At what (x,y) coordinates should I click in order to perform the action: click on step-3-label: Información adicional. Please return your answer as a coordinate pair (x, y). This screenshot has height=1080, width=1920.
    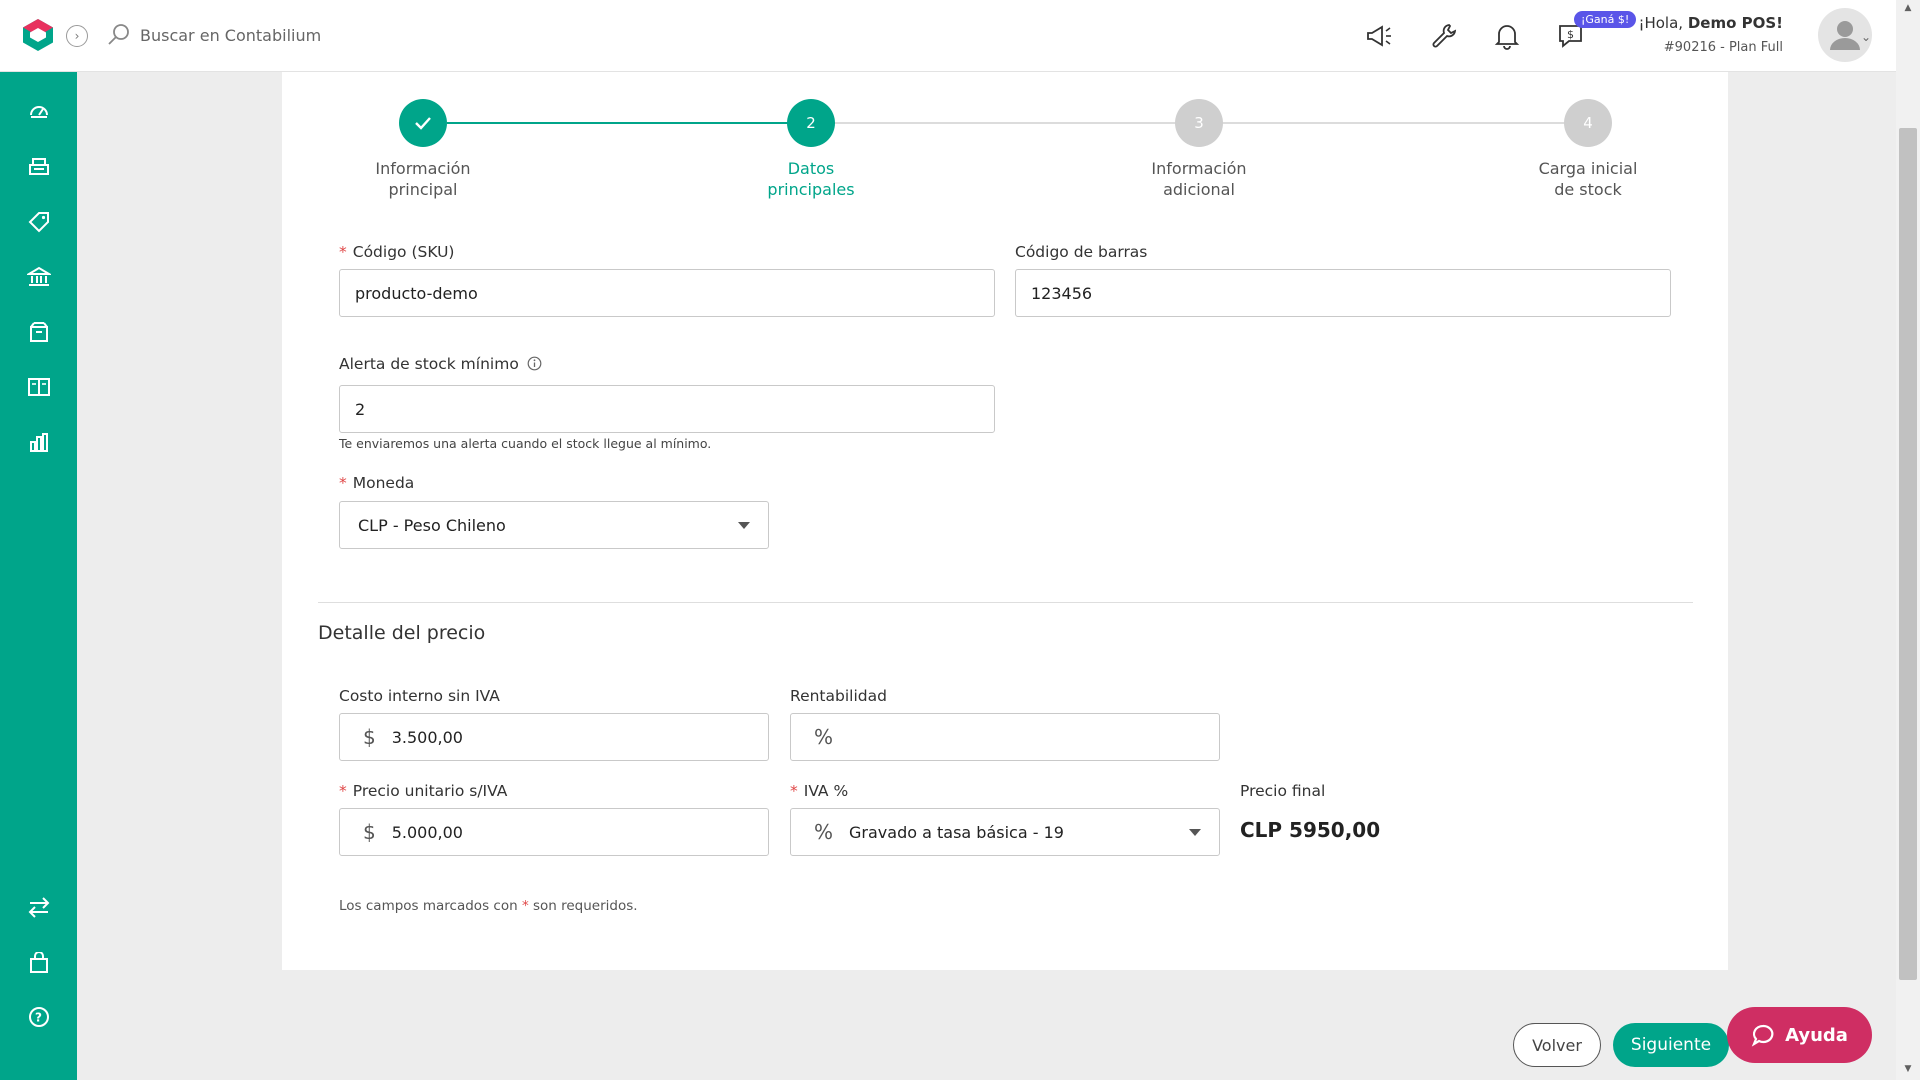
    Looking at the image, I should click on (1199, 179).